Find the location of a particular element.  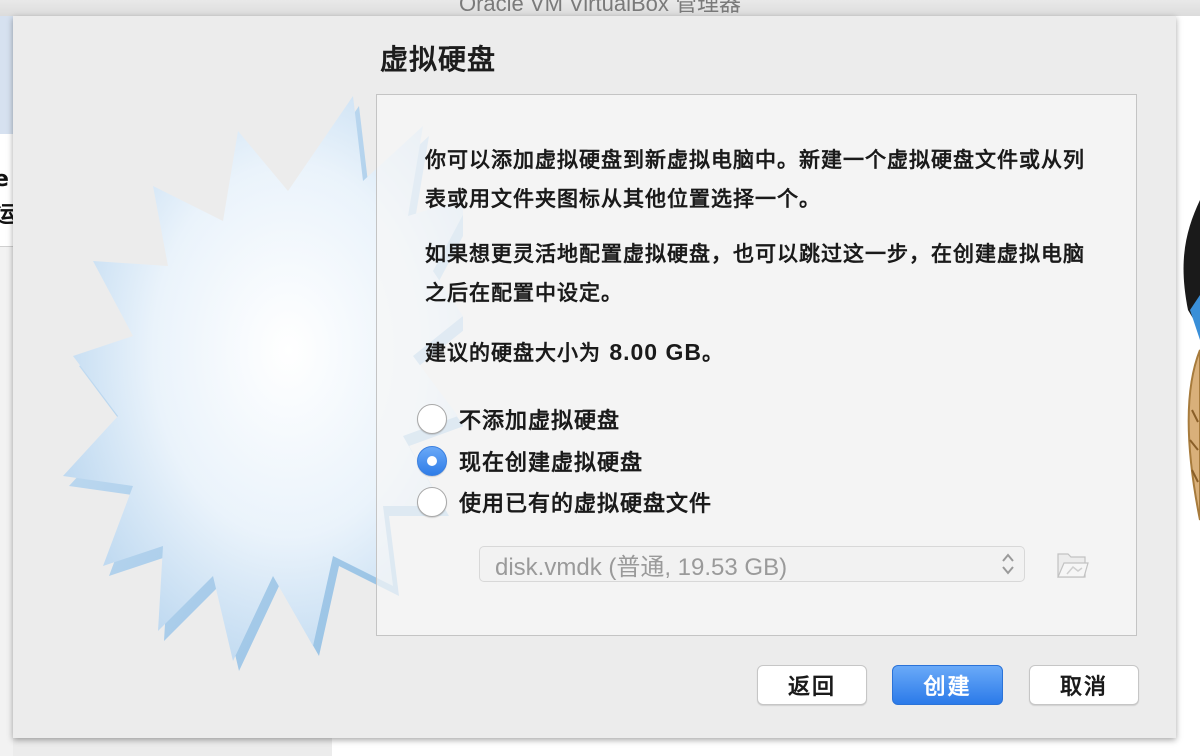

radio-use-existing-hard-disk: 使用已有的虚拟硬盘文件 is located at coordinates (564, 502).